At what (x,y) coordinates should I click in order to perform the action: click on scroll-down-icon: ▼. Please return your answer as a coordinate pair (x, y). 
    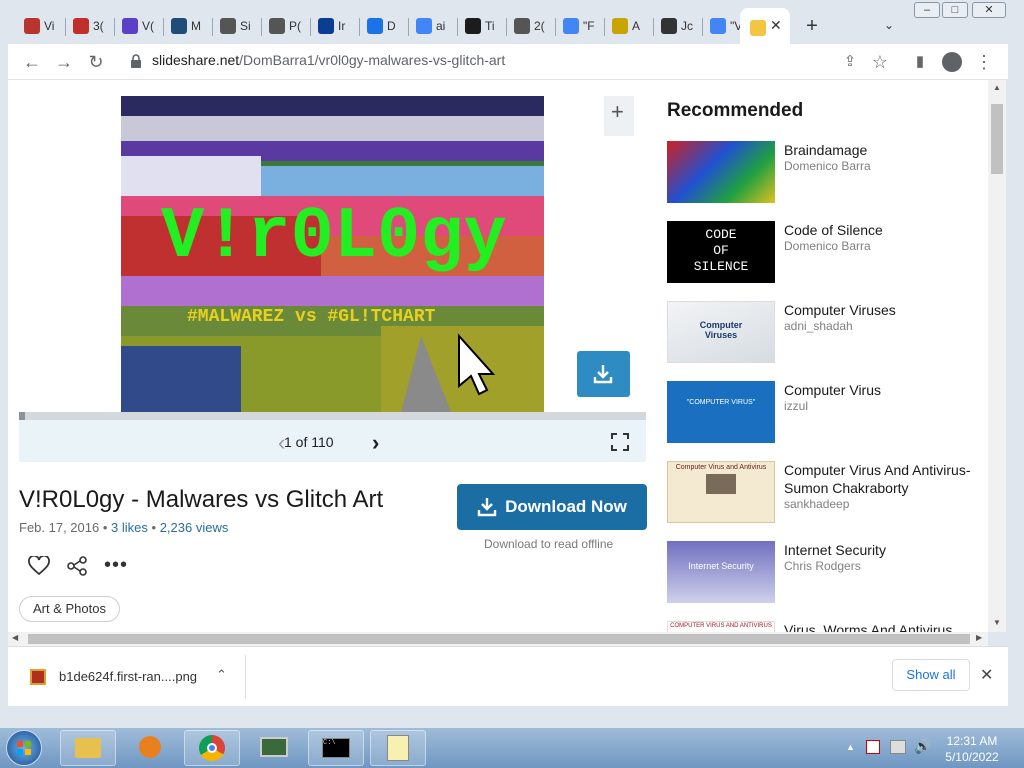
    Looking at the image, I should click on (997, 622).